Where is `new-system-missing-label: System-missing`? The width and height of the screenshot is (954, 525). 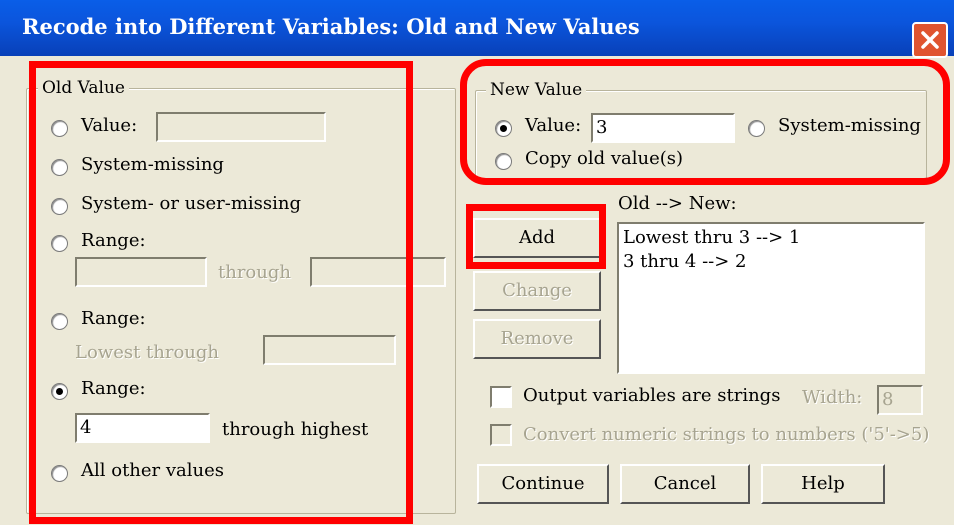 new-system-missing-label: System-missing is located at coordinates (849, 125).